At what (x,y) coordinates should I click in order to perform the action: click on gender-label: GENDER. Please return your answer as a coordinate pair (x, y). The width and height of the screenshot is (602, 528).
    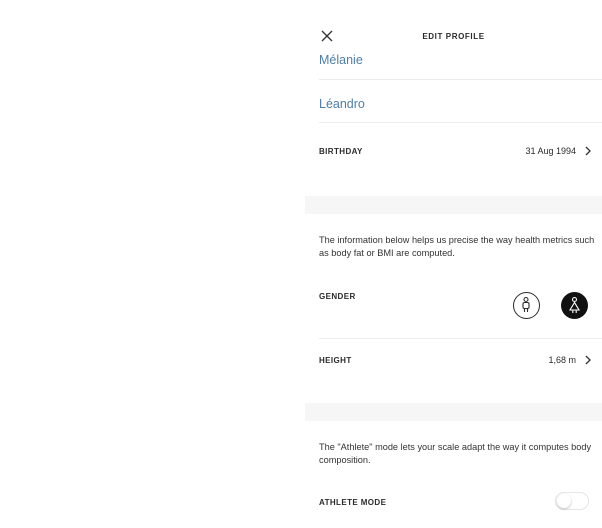
    Looking at the image, I should click on (337, 296).